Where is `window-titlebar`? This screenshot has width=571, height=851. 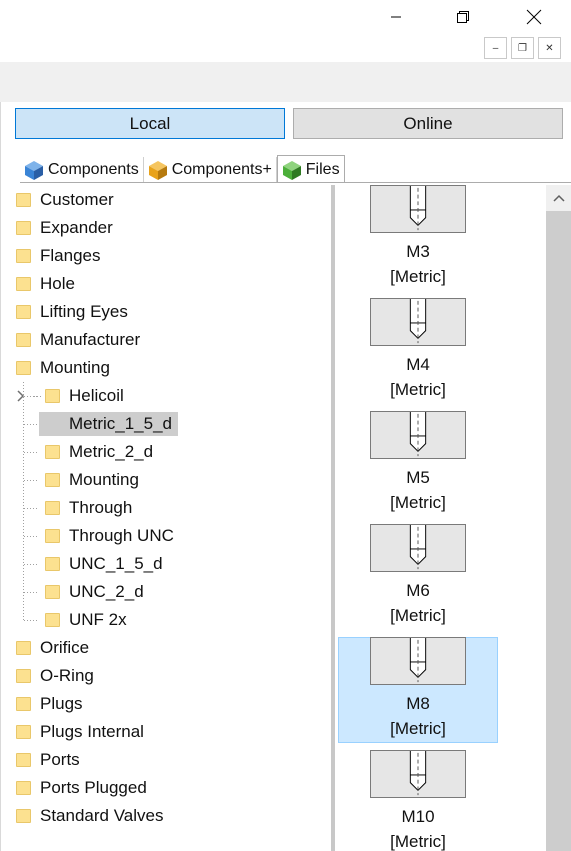
window-titlebar is located at coordinates (285, 18).